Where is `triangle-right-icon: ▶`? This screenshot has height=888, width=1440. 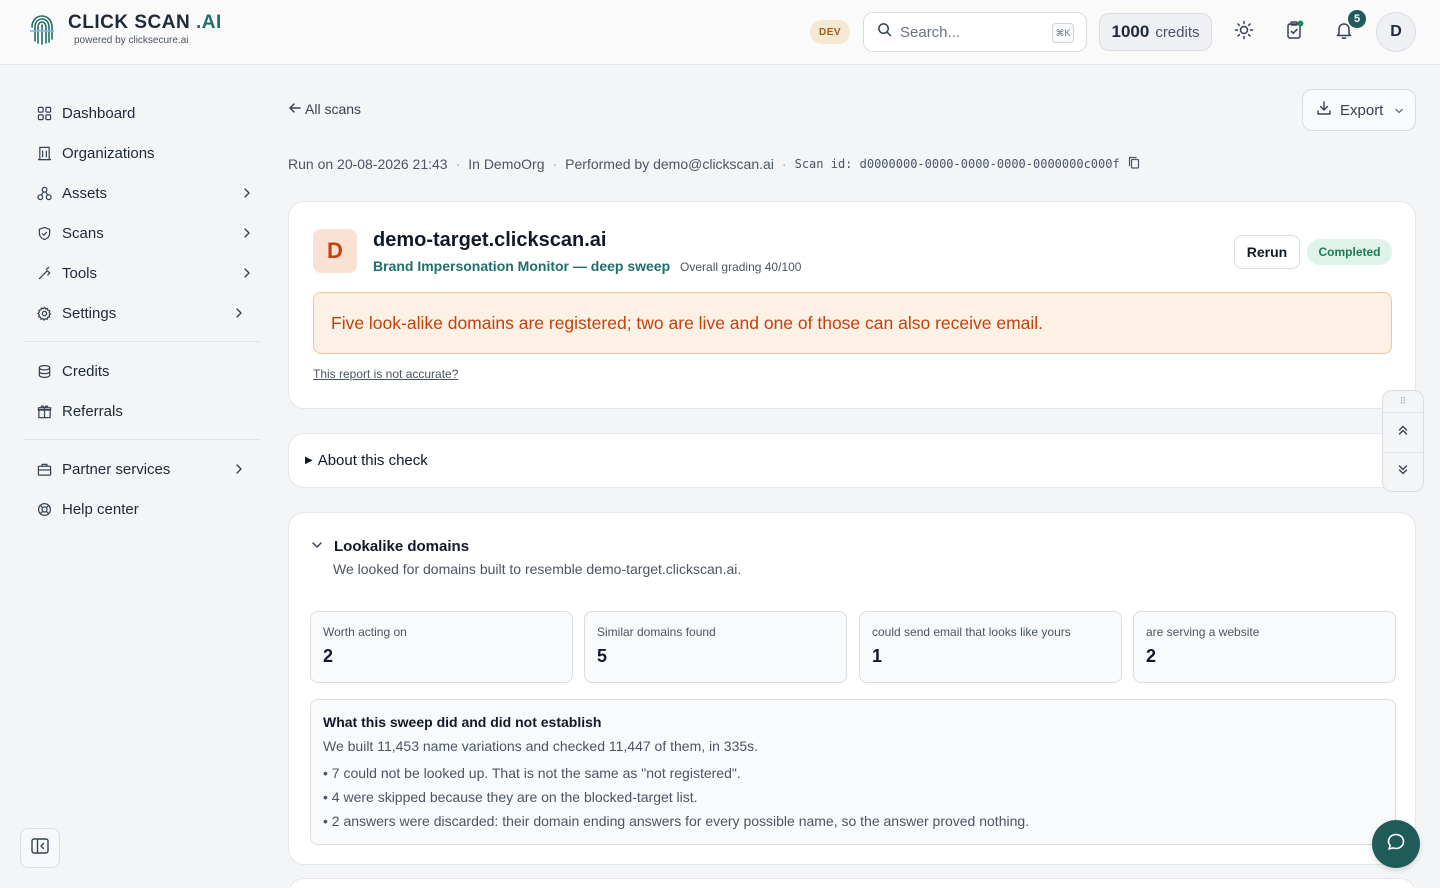 triangle-right-icon: ▶ is located at coordinates (309, 460).